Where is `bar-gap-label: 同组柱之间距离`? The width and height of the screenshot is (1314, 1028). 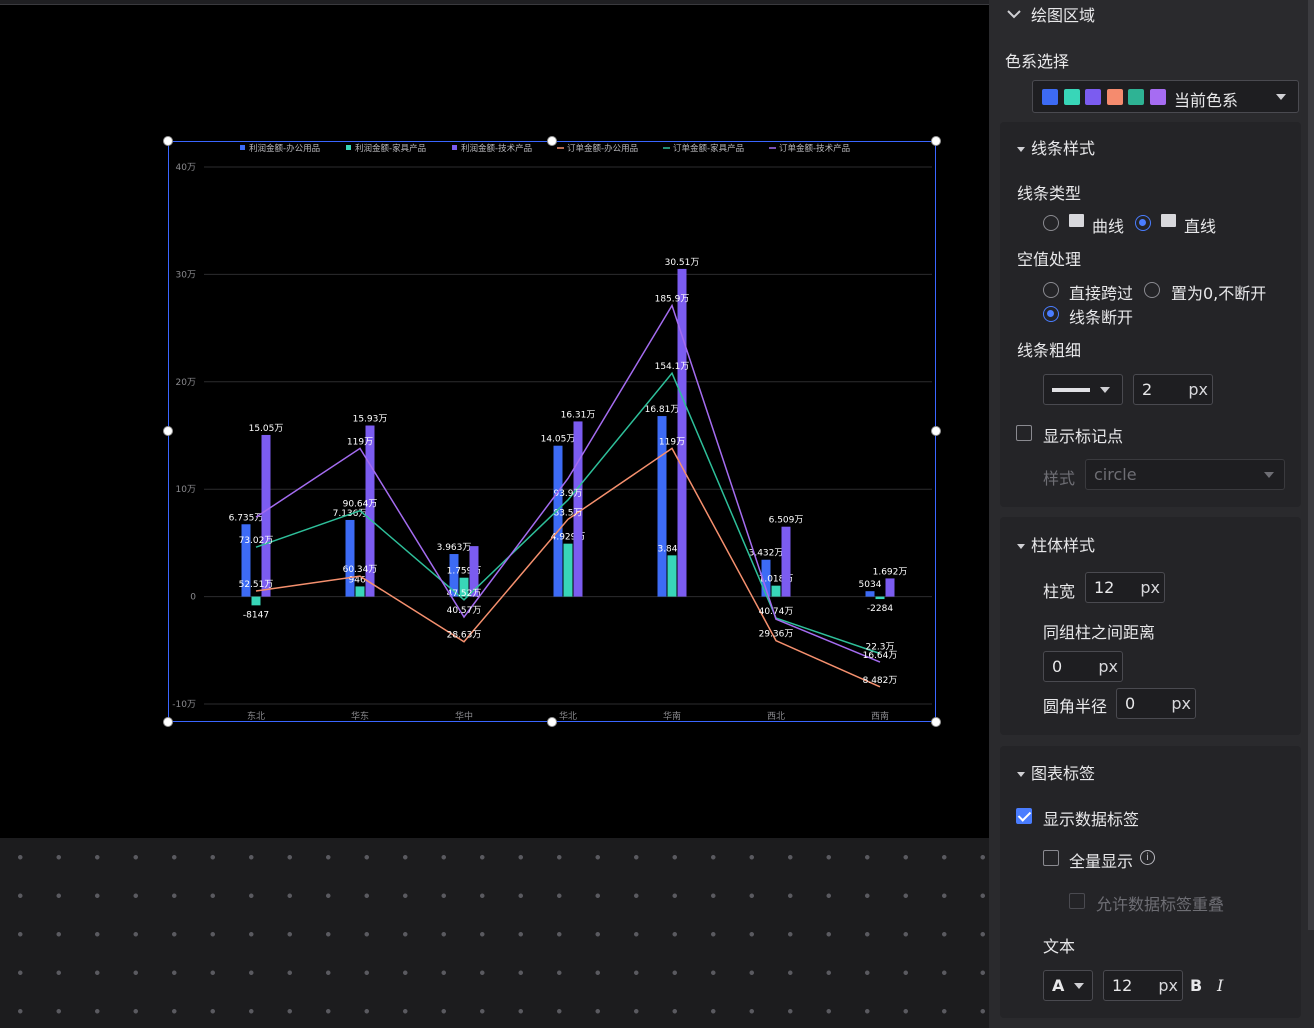 bar-gap-label: 同组柱之间距离 is located at coordinates (1099, 632).